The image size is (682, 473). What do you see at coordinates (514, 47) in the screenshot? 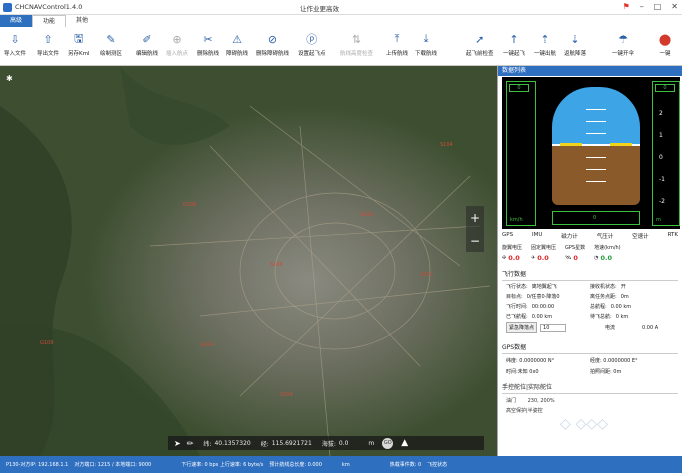
I see `one-key-takeoff-button: ↑ 一键起飞` at bounding box center [514, 47].